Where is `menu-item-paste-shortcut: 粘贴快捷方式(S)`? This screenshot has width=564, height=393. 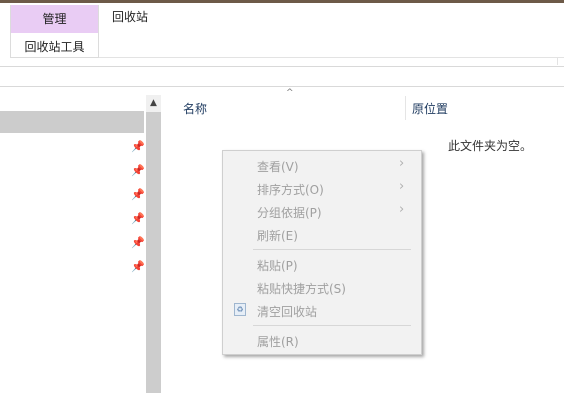 menu-item-paste-shortcut: 粘贴快捷方式(S) is located at coordinates (322, 287).